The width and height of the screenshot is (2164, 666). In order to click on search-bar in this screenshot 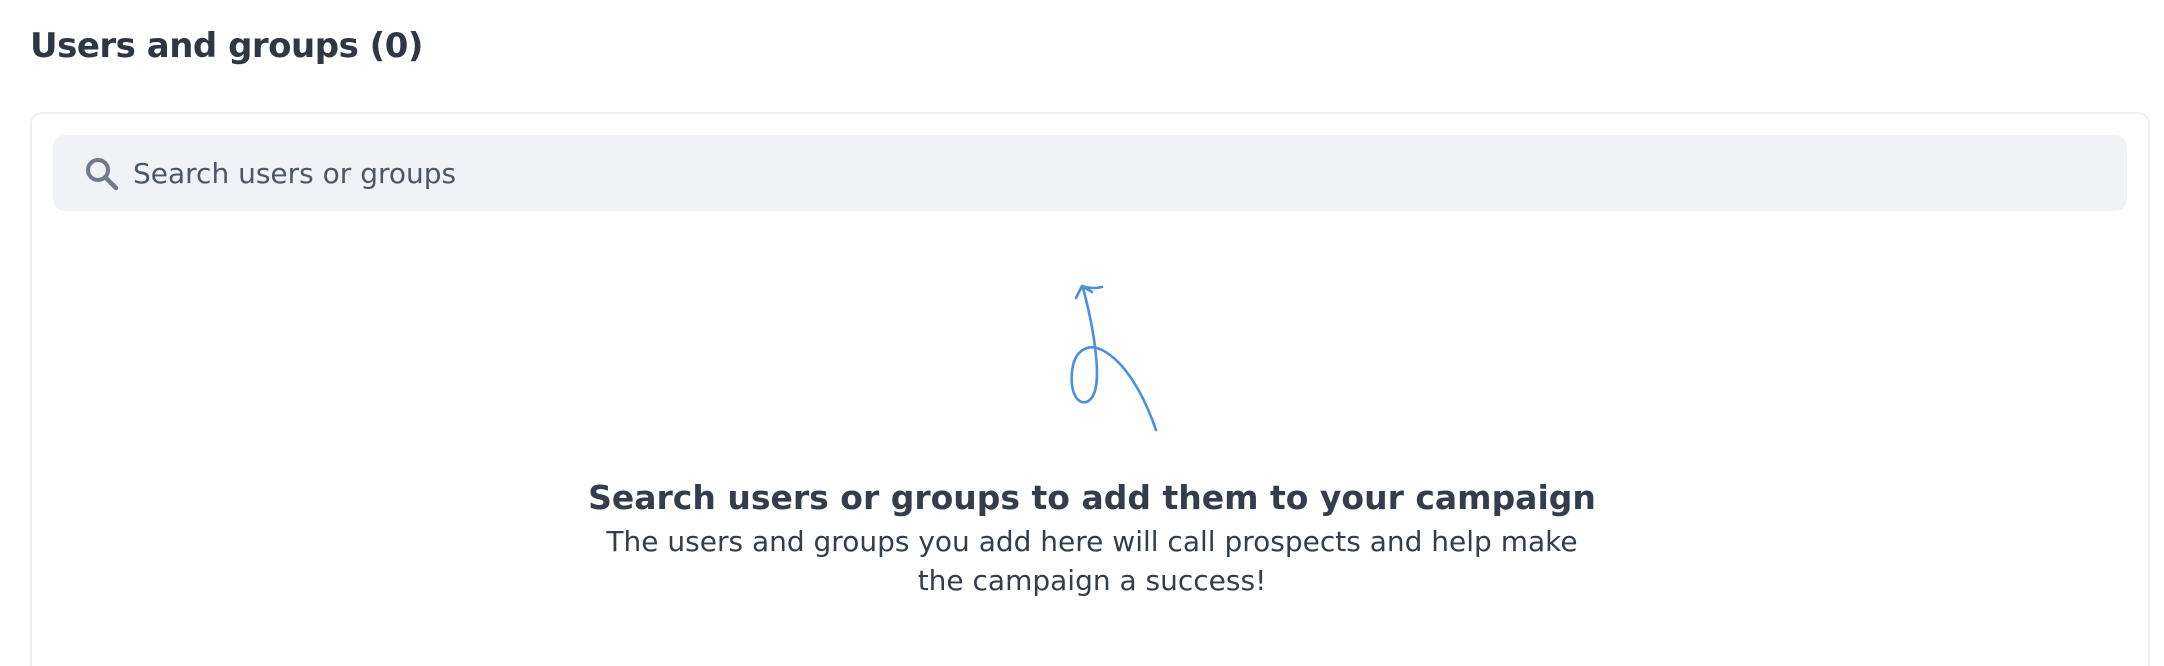, I will do `click(1090, 173)`.